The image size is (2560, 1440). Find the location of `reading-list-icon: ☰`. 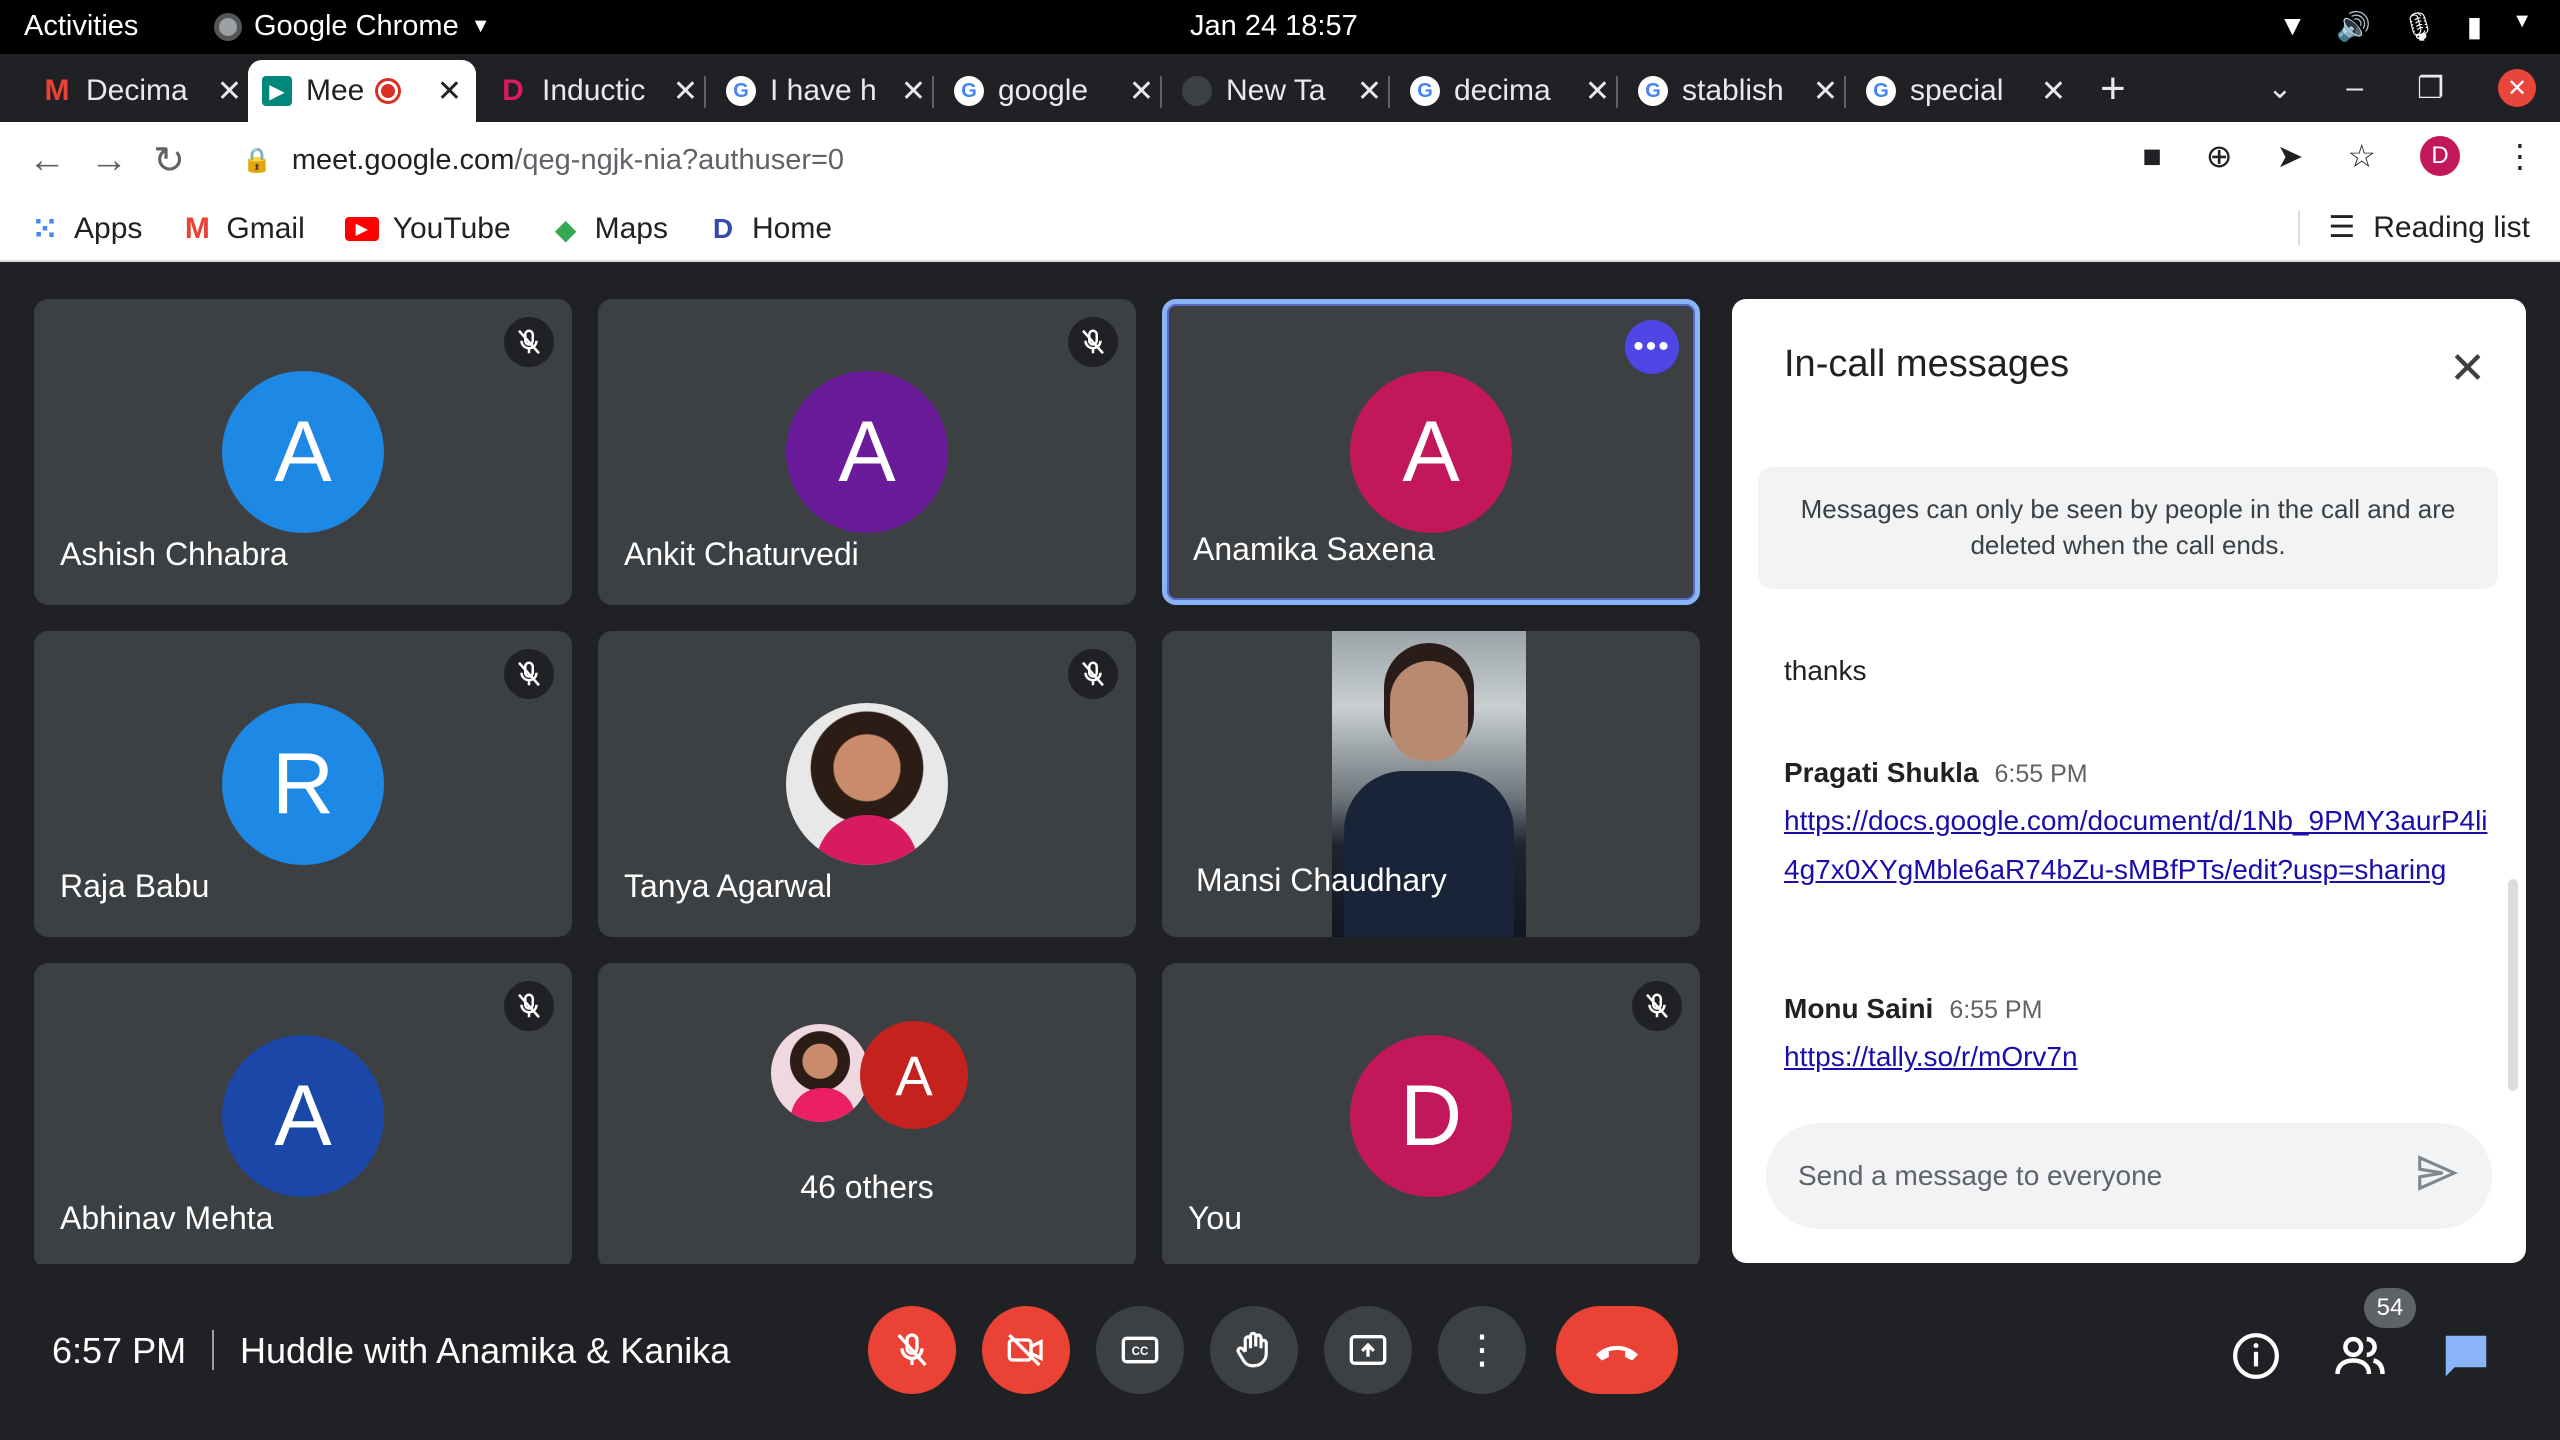

reading-list-icon: ☰ is located at coordinates (2342, 227).